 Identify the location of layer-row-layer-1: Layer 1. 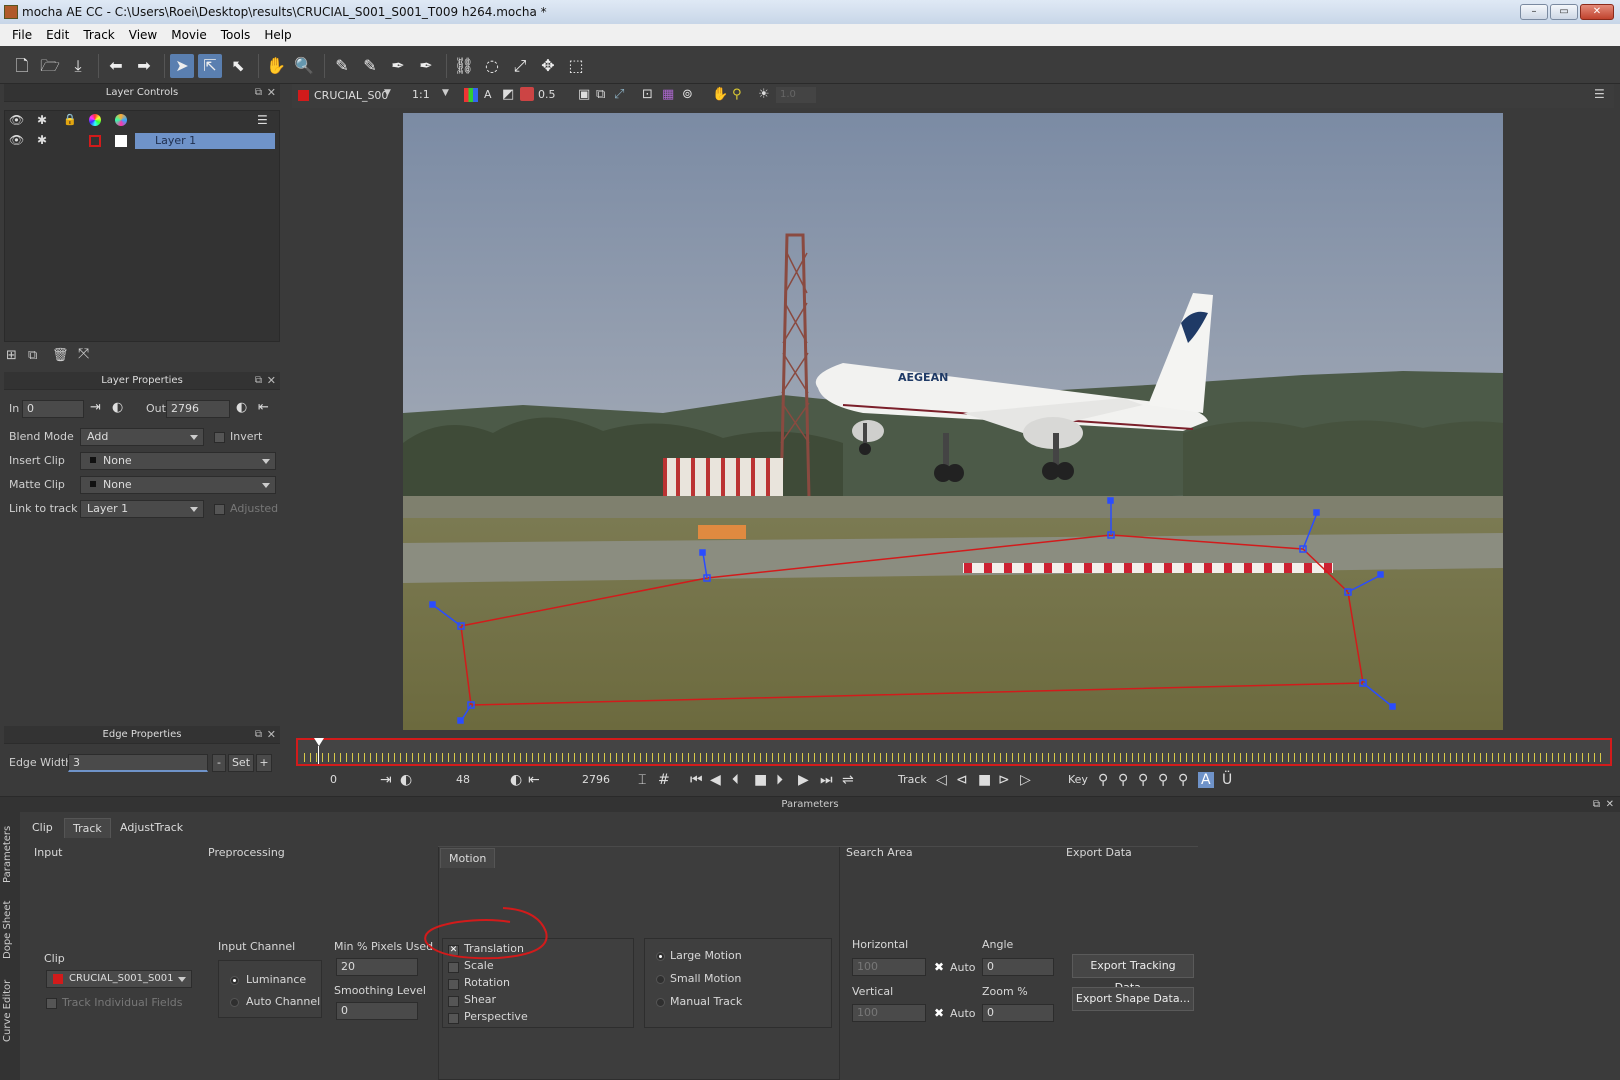
(205, 141).